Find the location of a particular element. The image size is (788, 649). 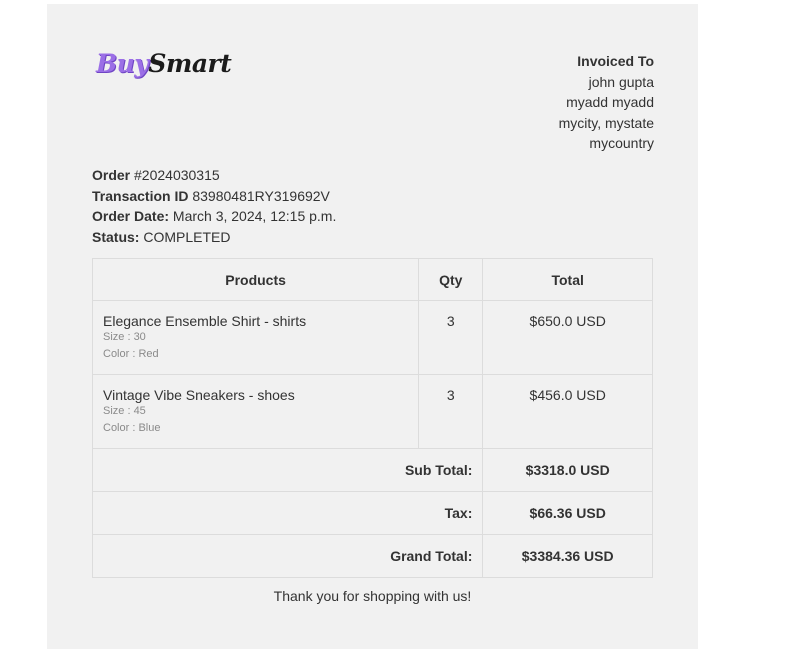

transaction-id: 83980481RY319692V is located at coordinates (261, 195).